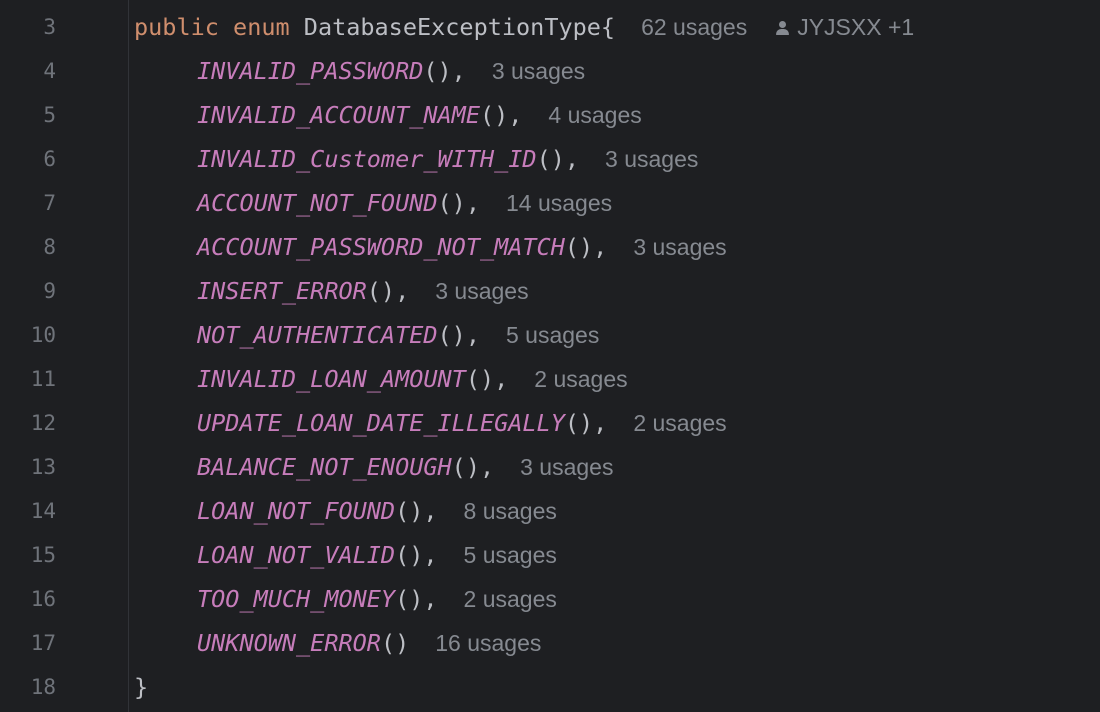 The height and width of the screenshot is (712, 1100). I want to click on enum-constant-name: LOAN_NOT_FOUND, so click(296, 511).